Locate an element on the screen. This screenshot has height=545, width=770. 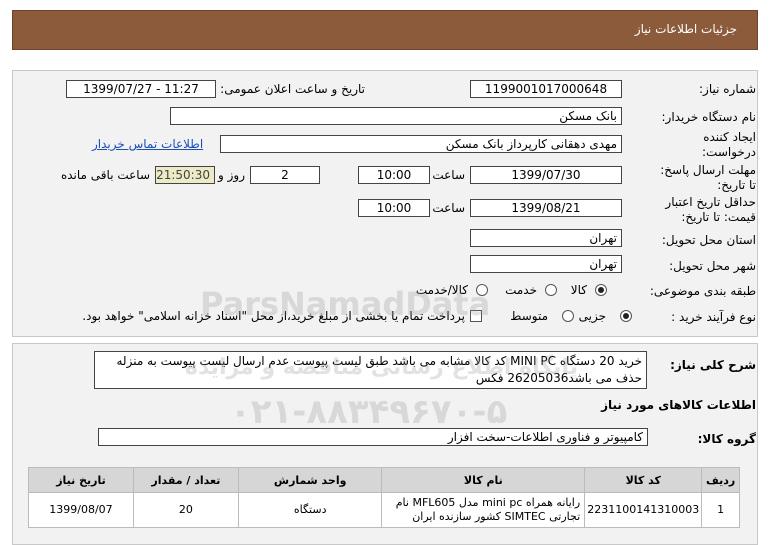
validity-label-line2: قیمت: تا تاریخ: is located at coordinates (718, 217).